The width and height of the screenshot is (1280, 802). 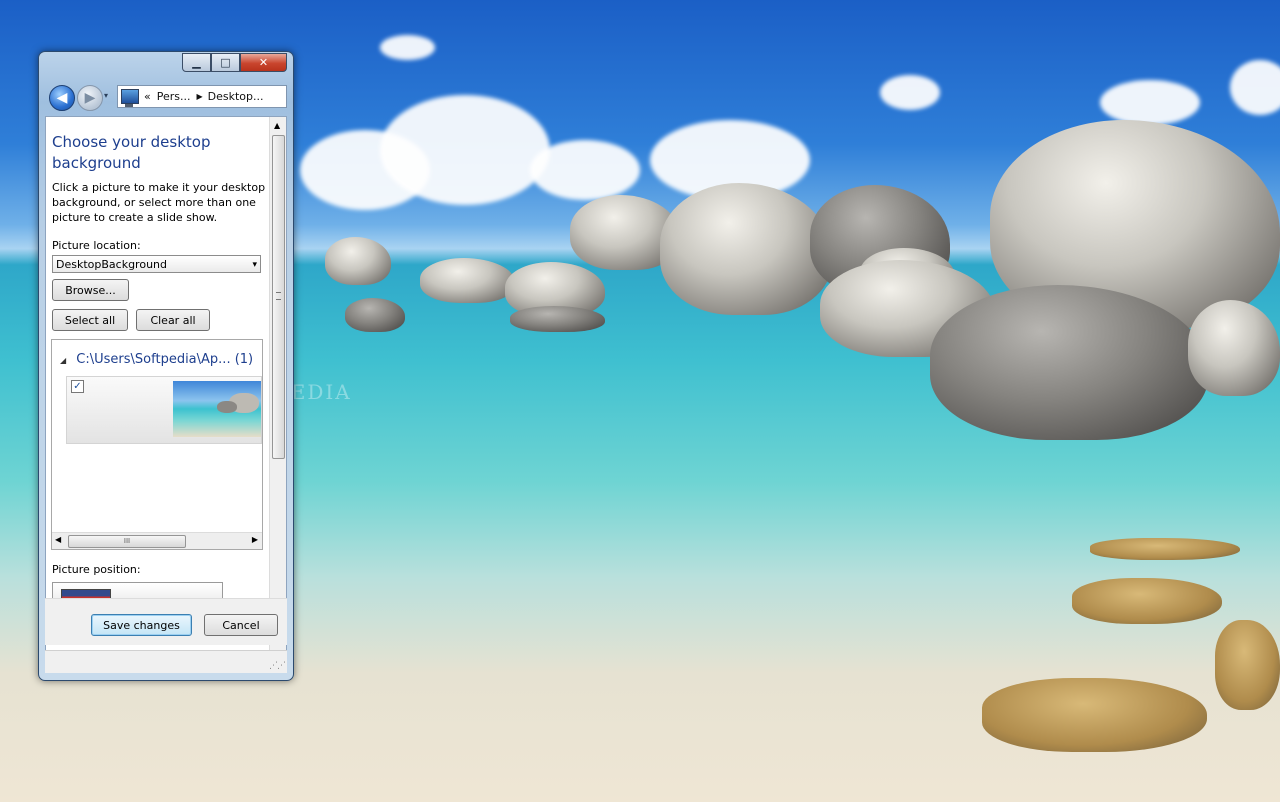 I want to click on picture-position-label: Picture position:, so click(x=96, y=569).